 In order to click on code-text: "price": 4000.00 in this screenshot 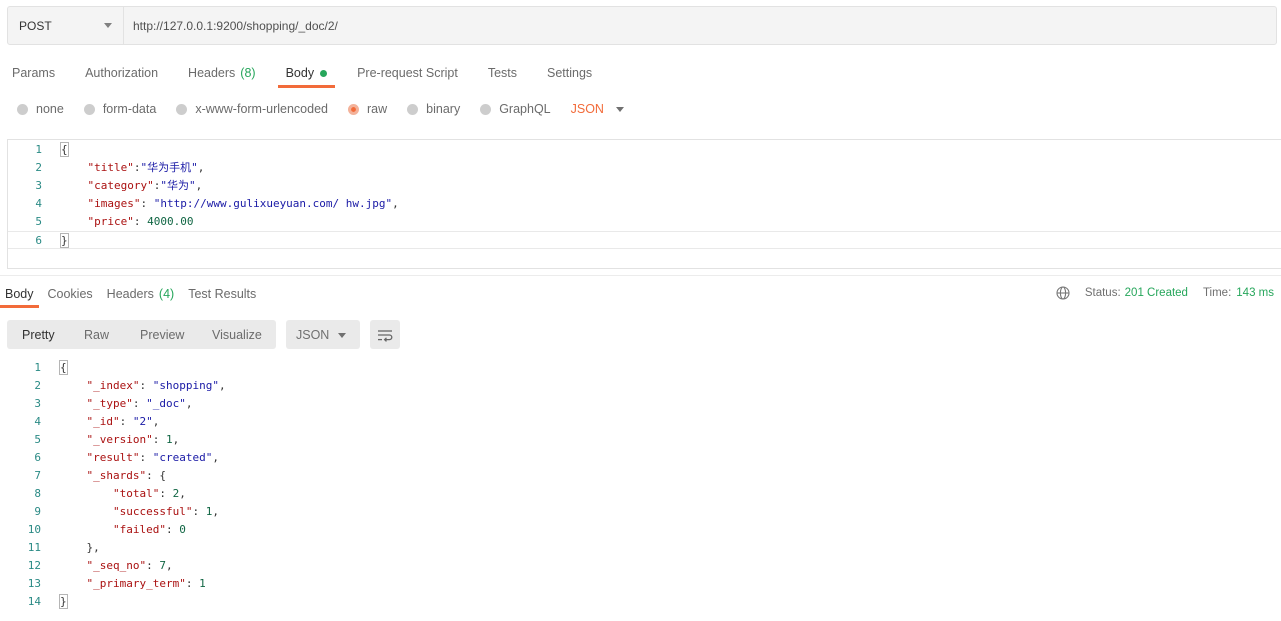, I will do `click(140, 221)`.